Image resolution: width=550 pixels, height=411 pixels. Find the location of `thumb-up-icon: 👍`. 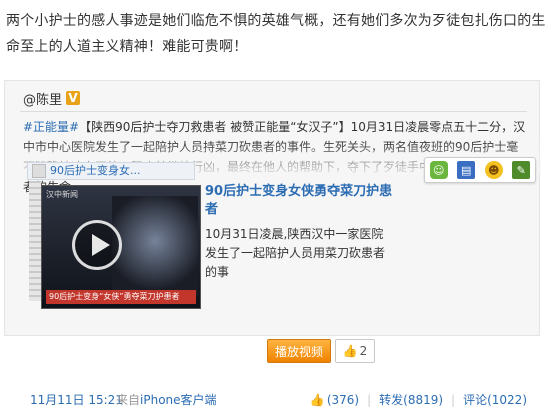

thumb-up-icon: 👍 is located at coordinates (350, 351).